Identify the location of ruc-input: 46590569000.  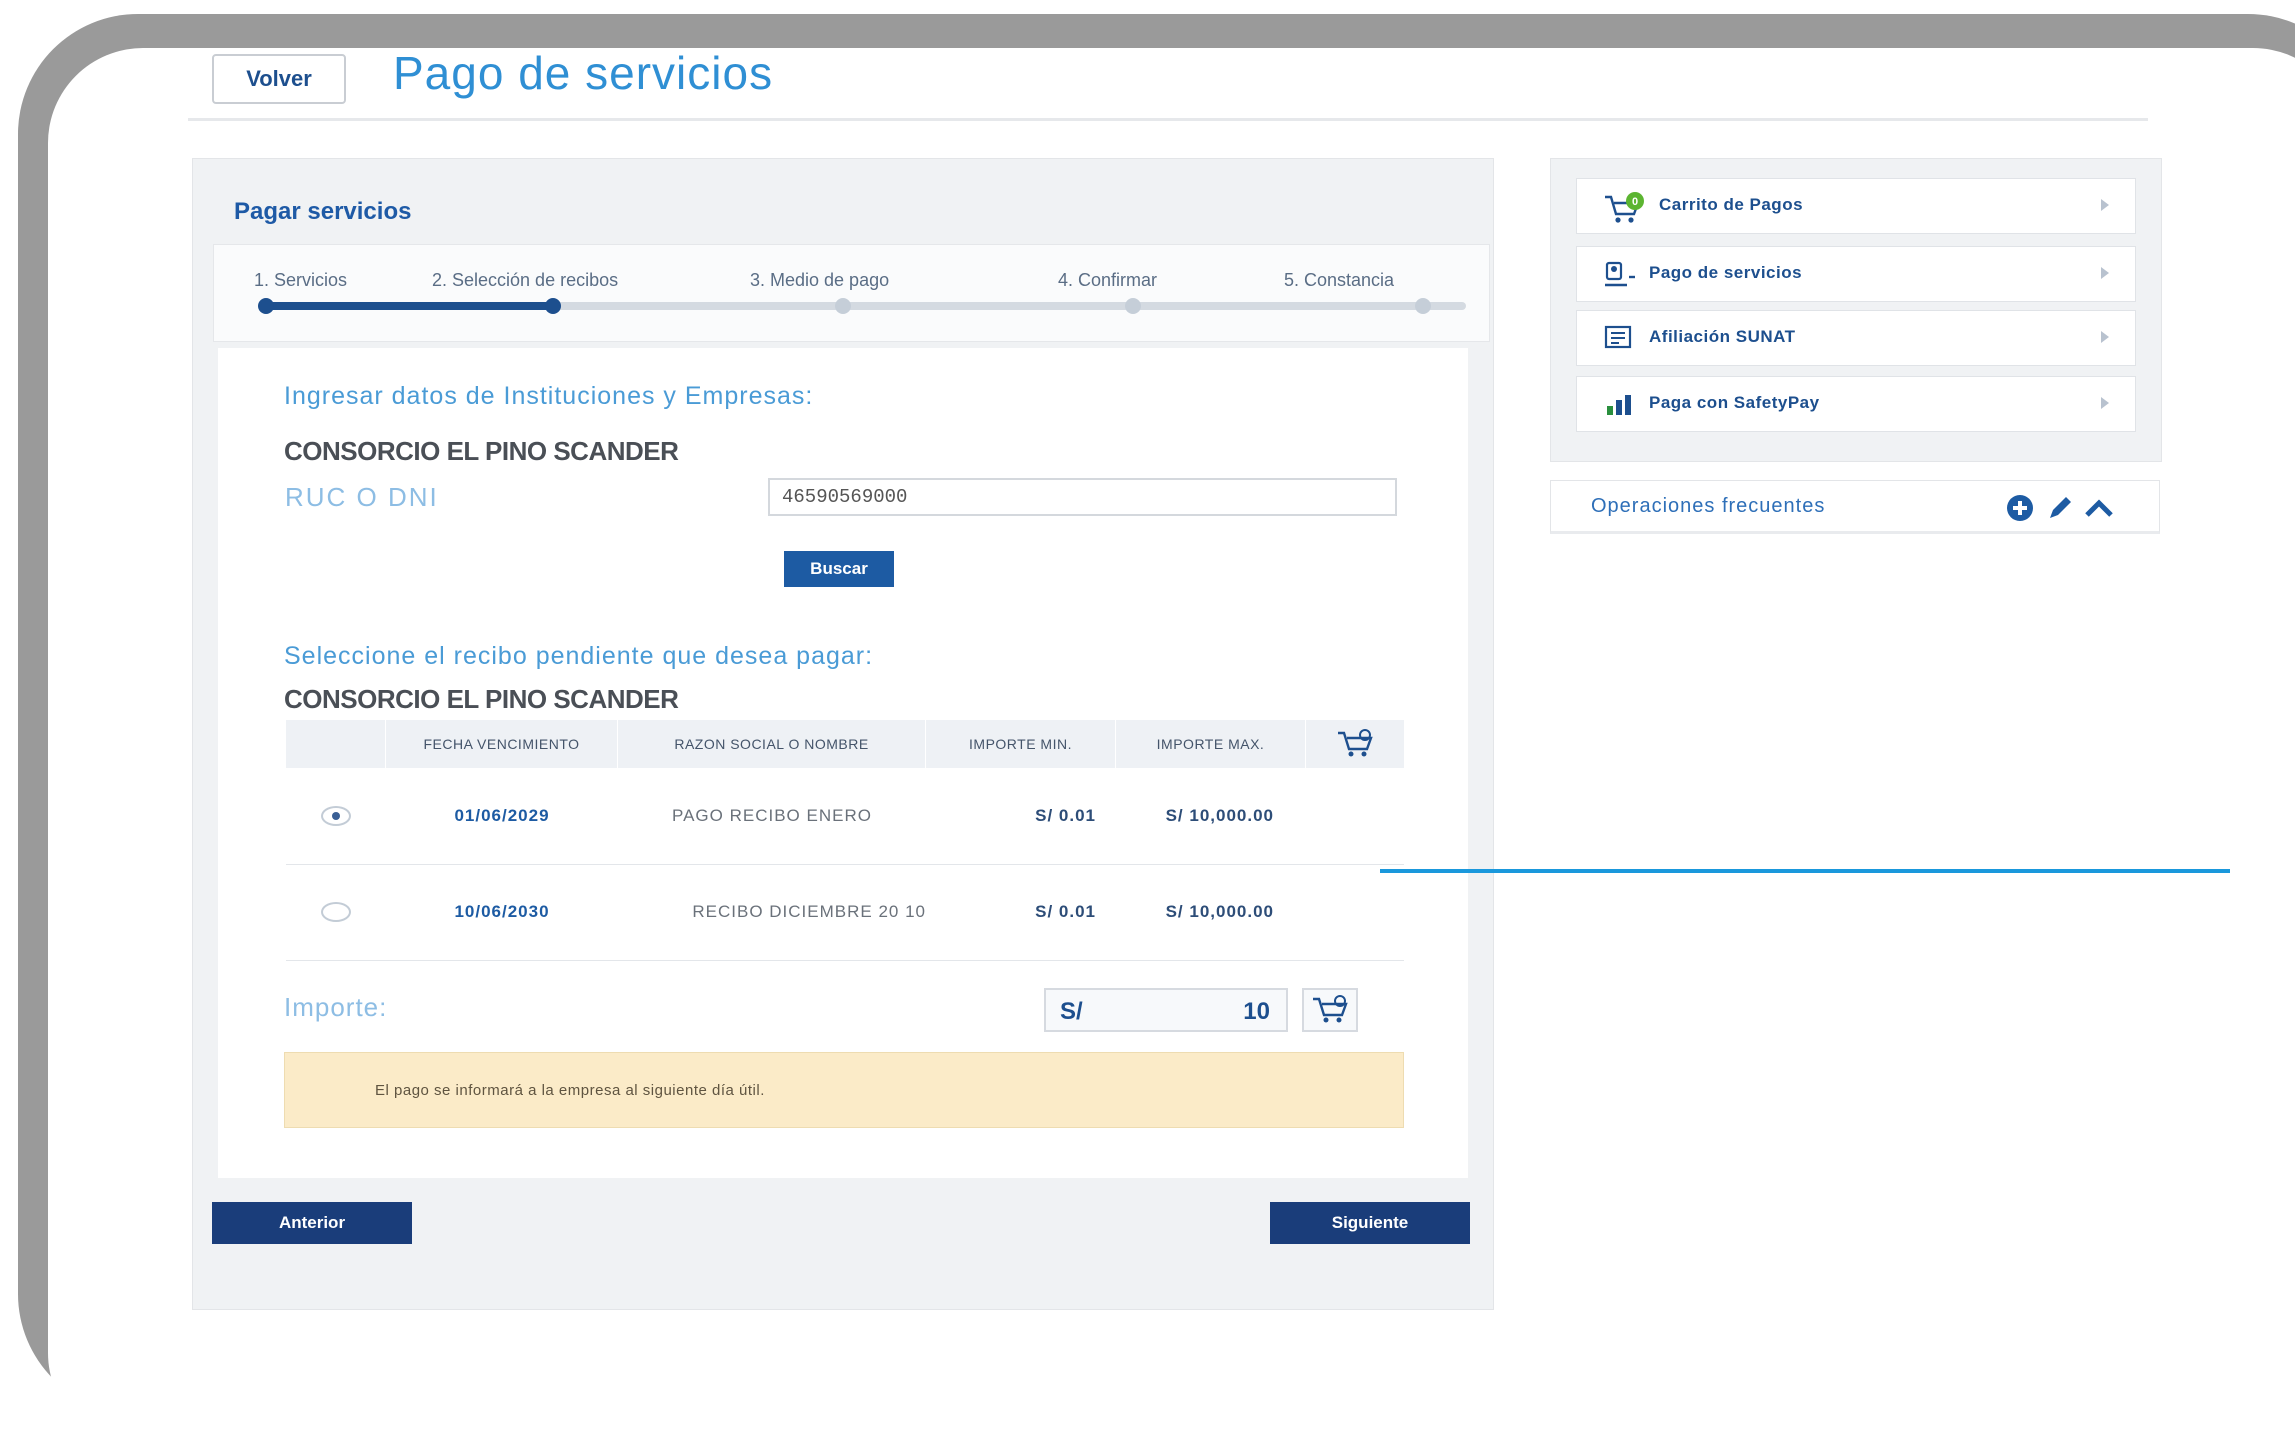
(1082, 497).